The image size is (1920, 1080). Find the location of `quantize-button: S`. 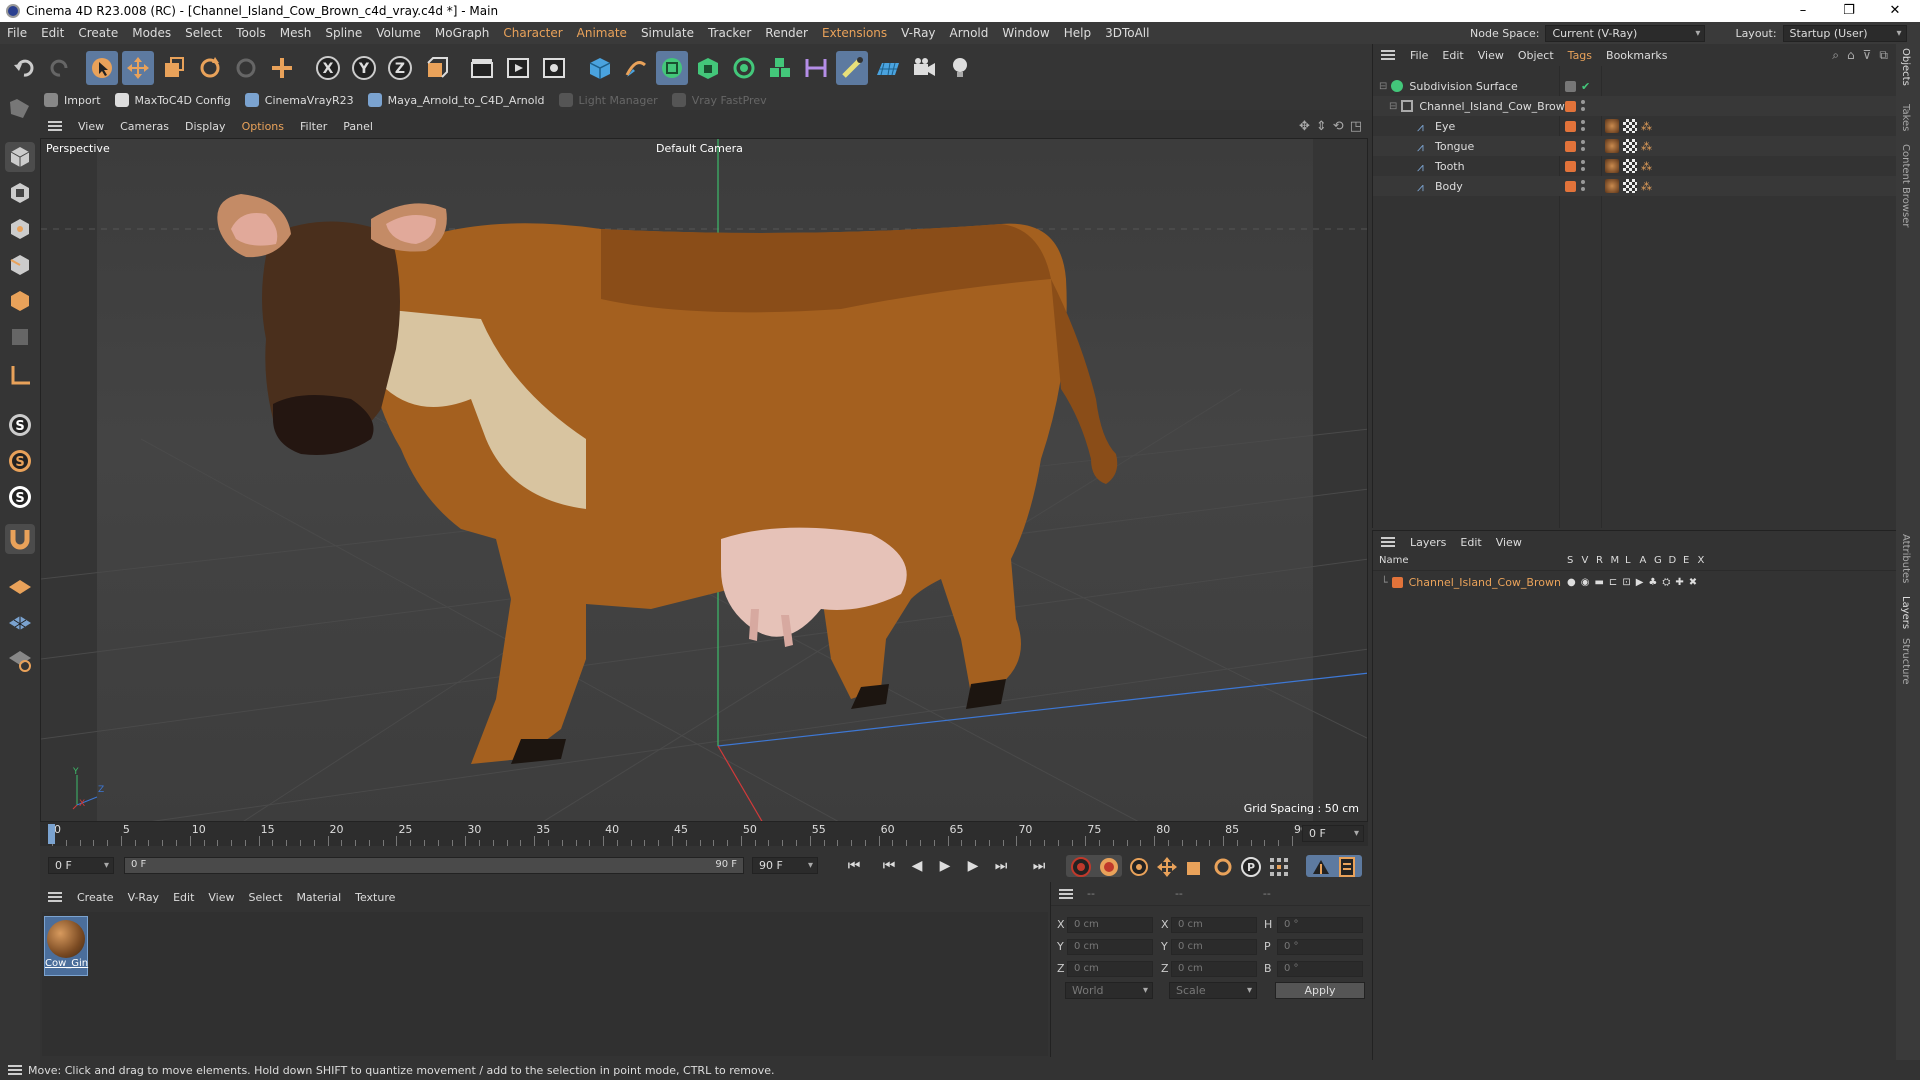

quantize-button: S is located at coordinates (20, 497).